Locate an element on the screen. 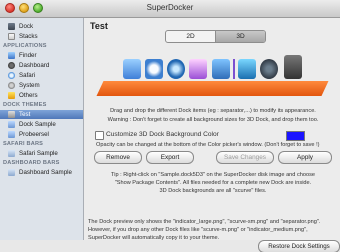  sidebar-item-safari-sample: Safari Sample is located at coordinates (41, 153).